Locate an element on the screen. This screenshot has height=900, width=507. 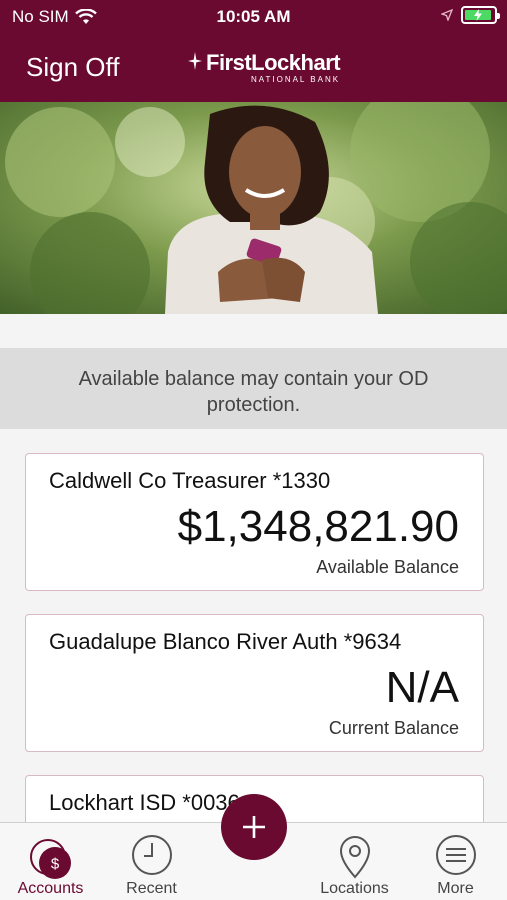
battery-icon is located at coordinates (480, 15).